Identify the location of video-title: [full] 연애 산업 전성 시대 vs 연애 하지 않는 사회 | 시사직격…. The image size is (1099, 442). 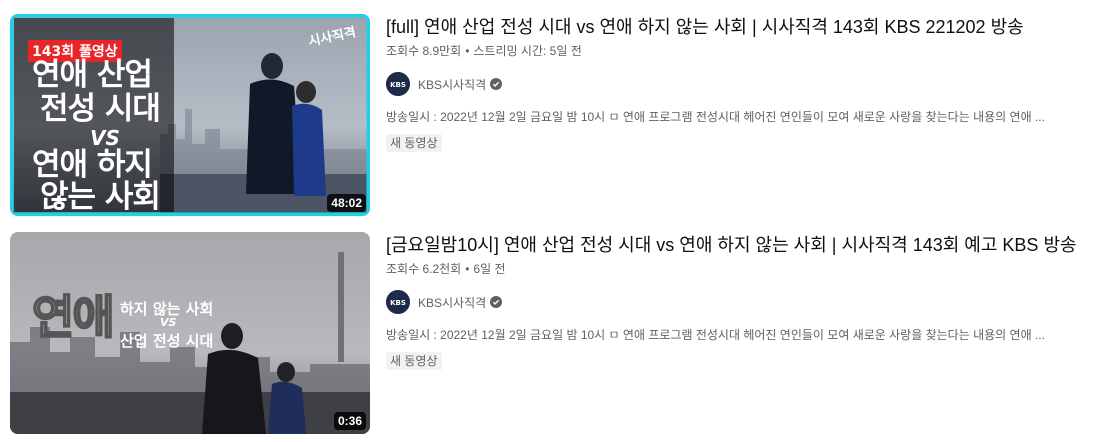
(736, 27).